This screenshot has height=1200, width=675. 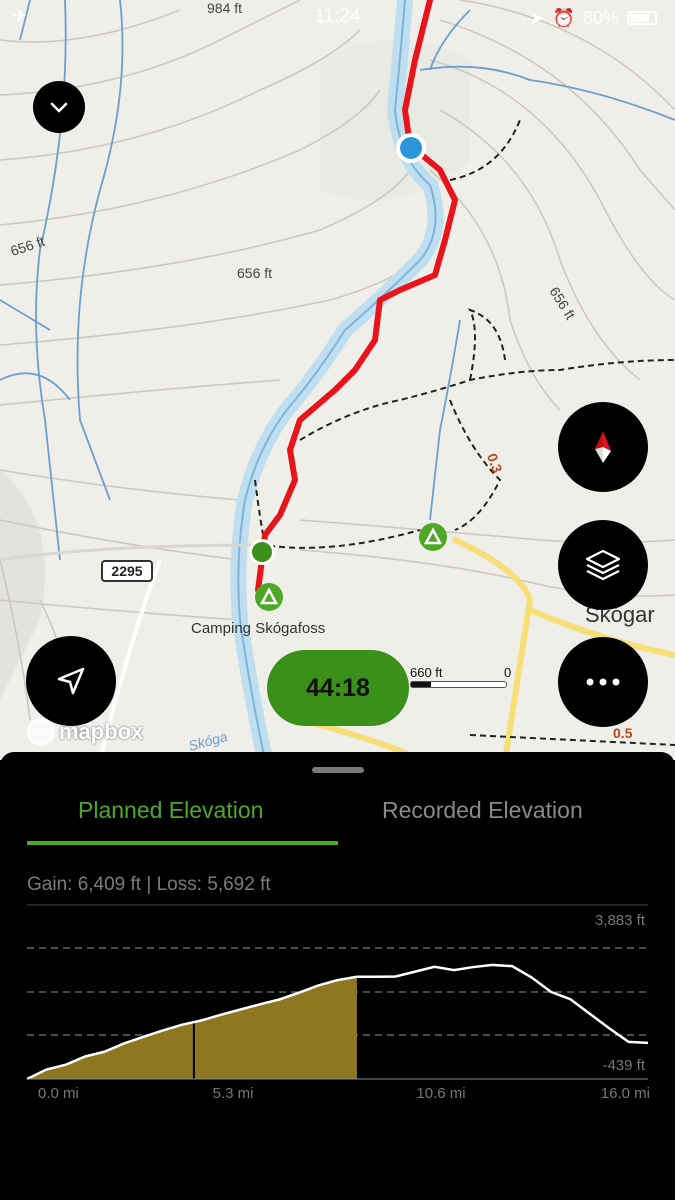 What do you see at coordinates (461, 677) in the screenshot?
I see `scale-bar: 660 ft 0` at bounding box center [461, 677].